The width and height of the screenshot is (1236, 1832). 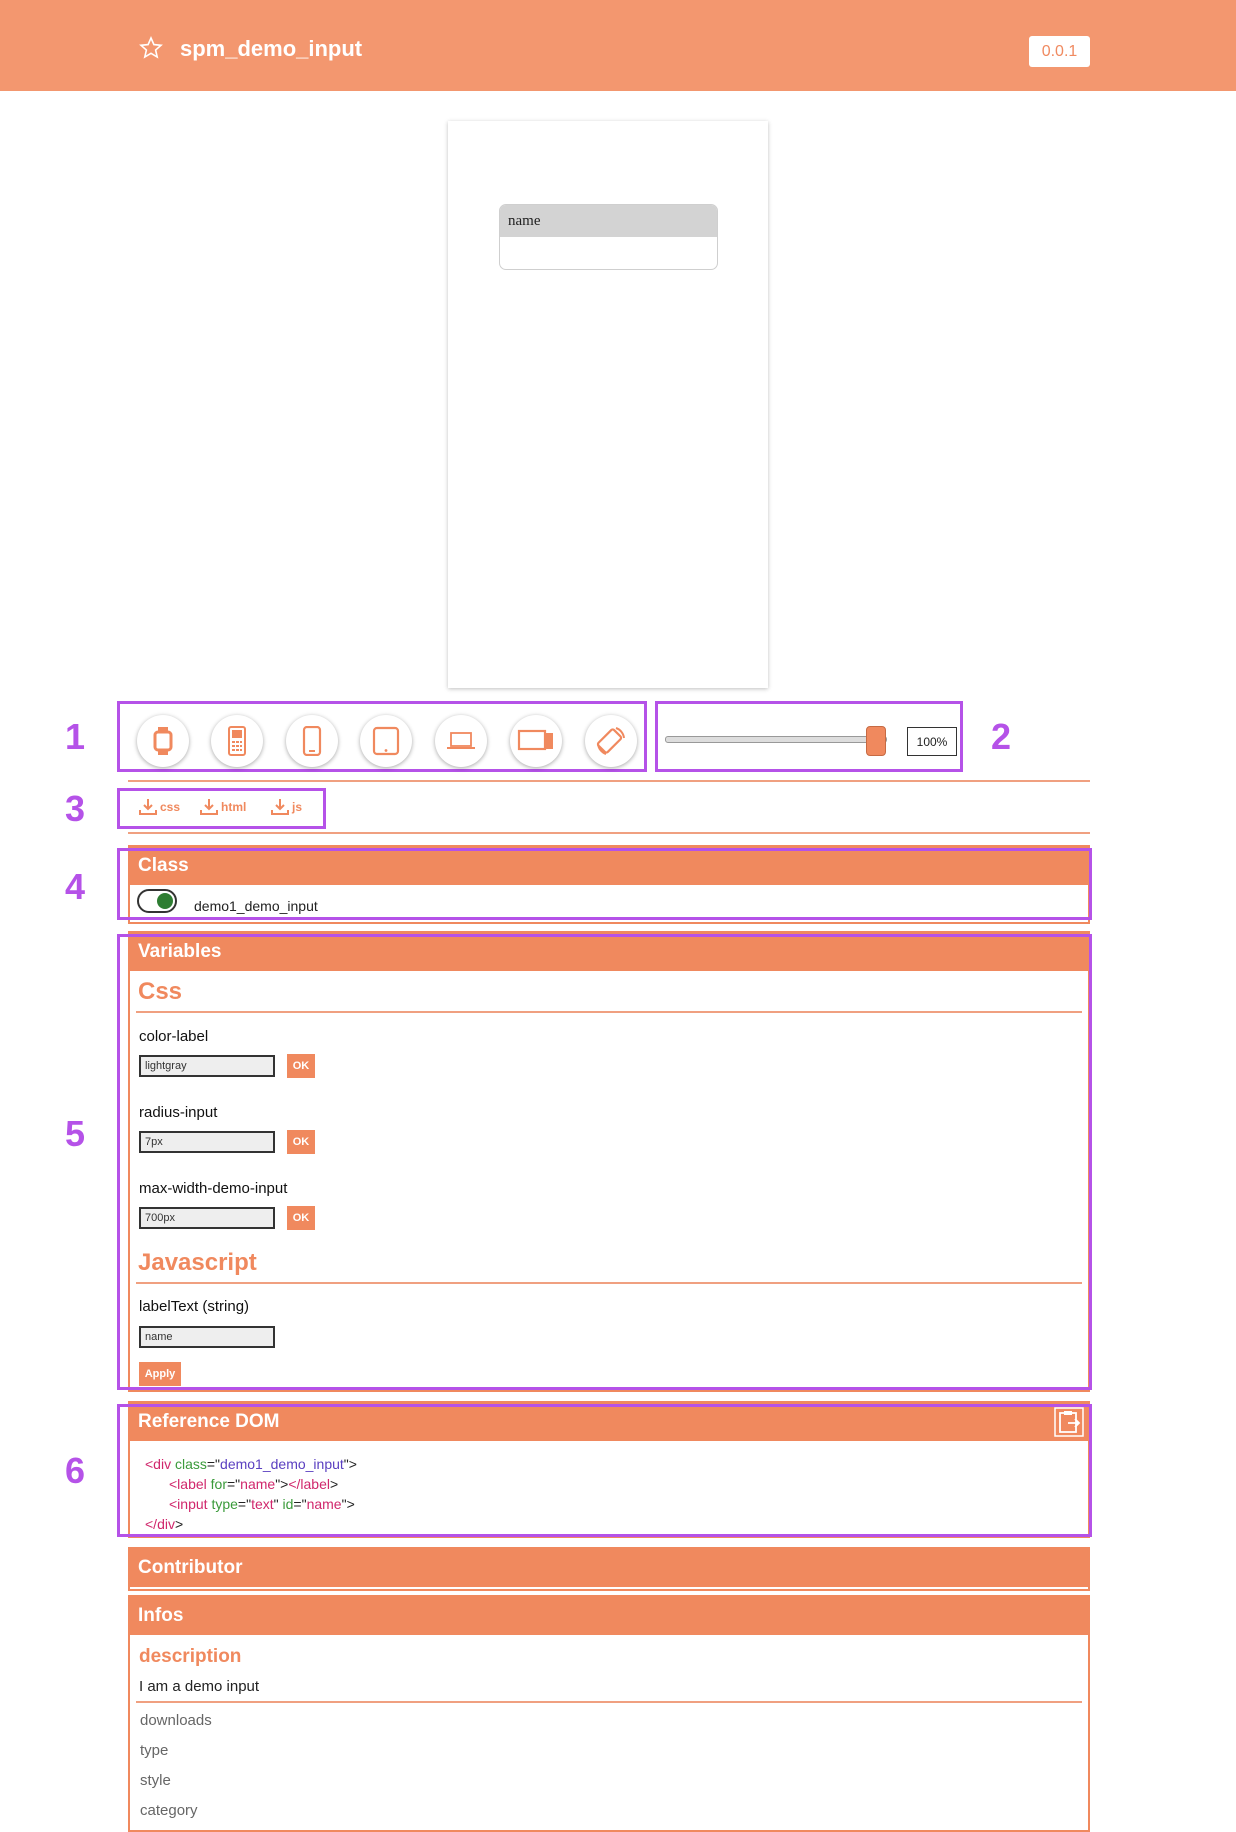 I want to click on laptop-icon, so click(x=461, y=740).